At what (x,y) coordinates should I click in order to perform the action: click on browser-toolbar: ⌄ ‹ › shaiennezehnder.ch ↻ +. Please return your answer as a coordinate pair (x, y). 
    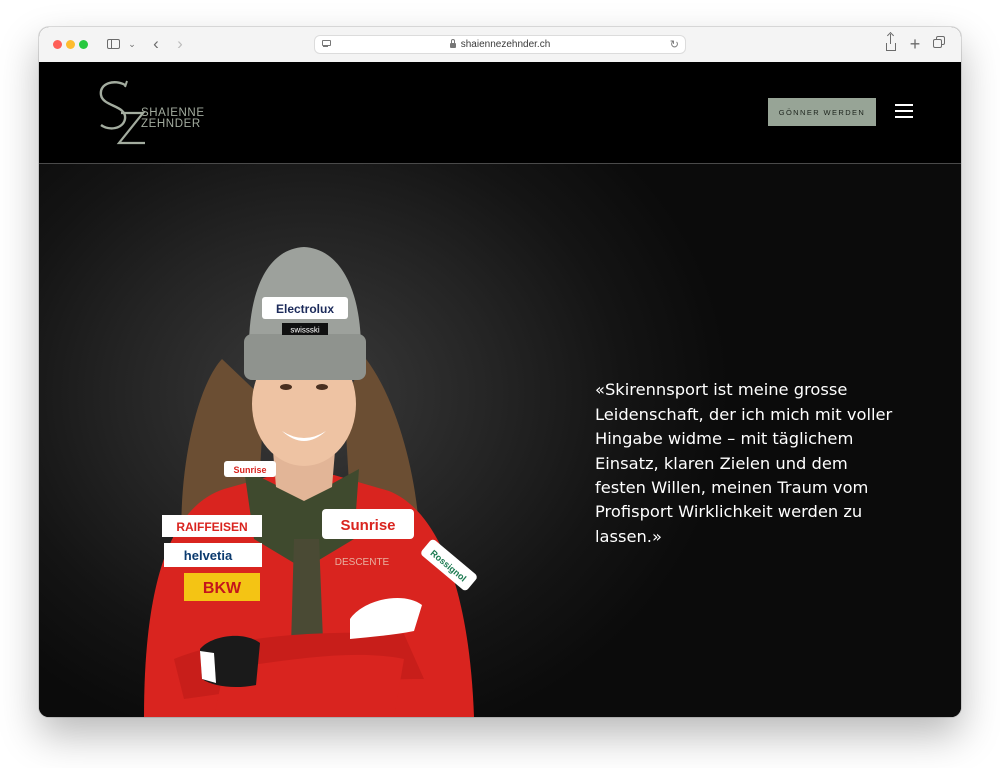
    Looking at the image, I should click on (500, 45).